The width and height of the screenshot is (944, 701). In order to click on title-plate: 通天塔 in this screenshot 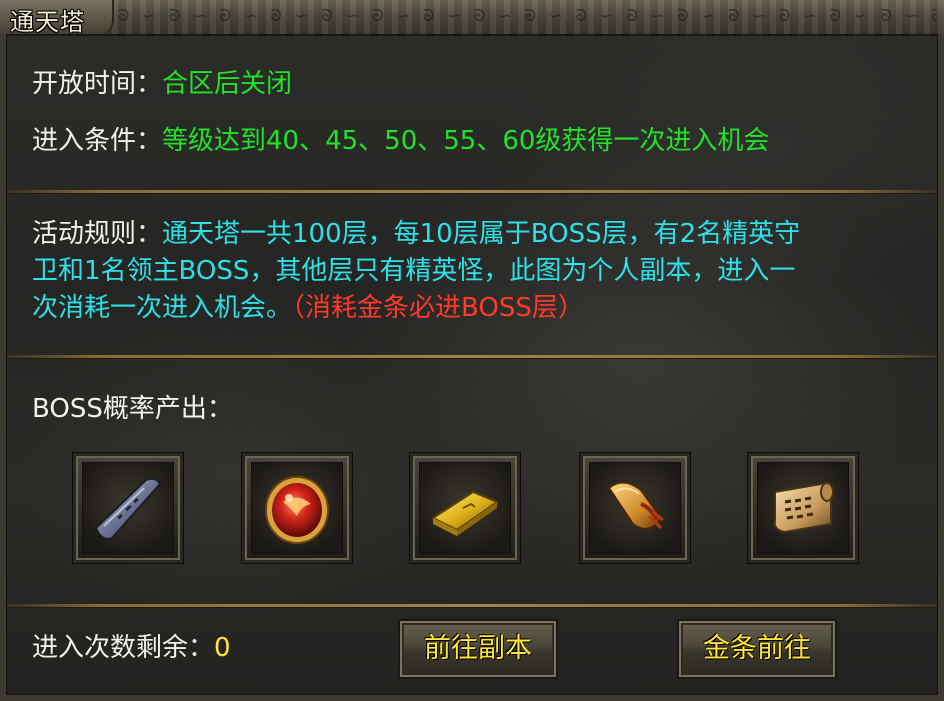, I will do `click(57, 18)`.